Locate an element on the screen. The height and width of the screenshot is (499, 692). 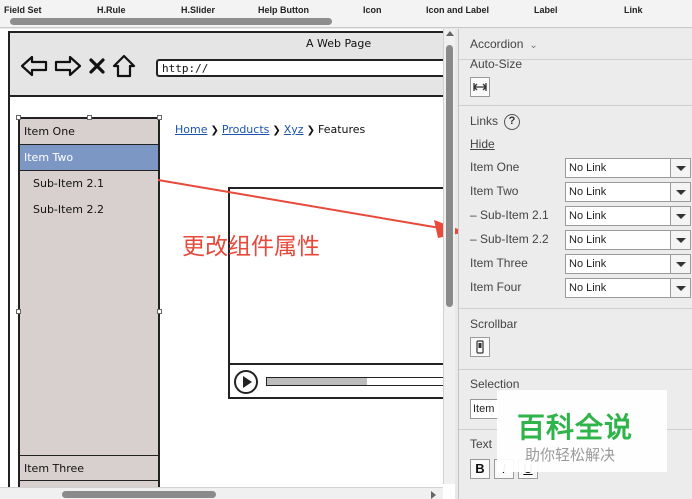
accordion-sub-item-2-1: Sub-Item 2.1 is located at coordinates (68, 183).